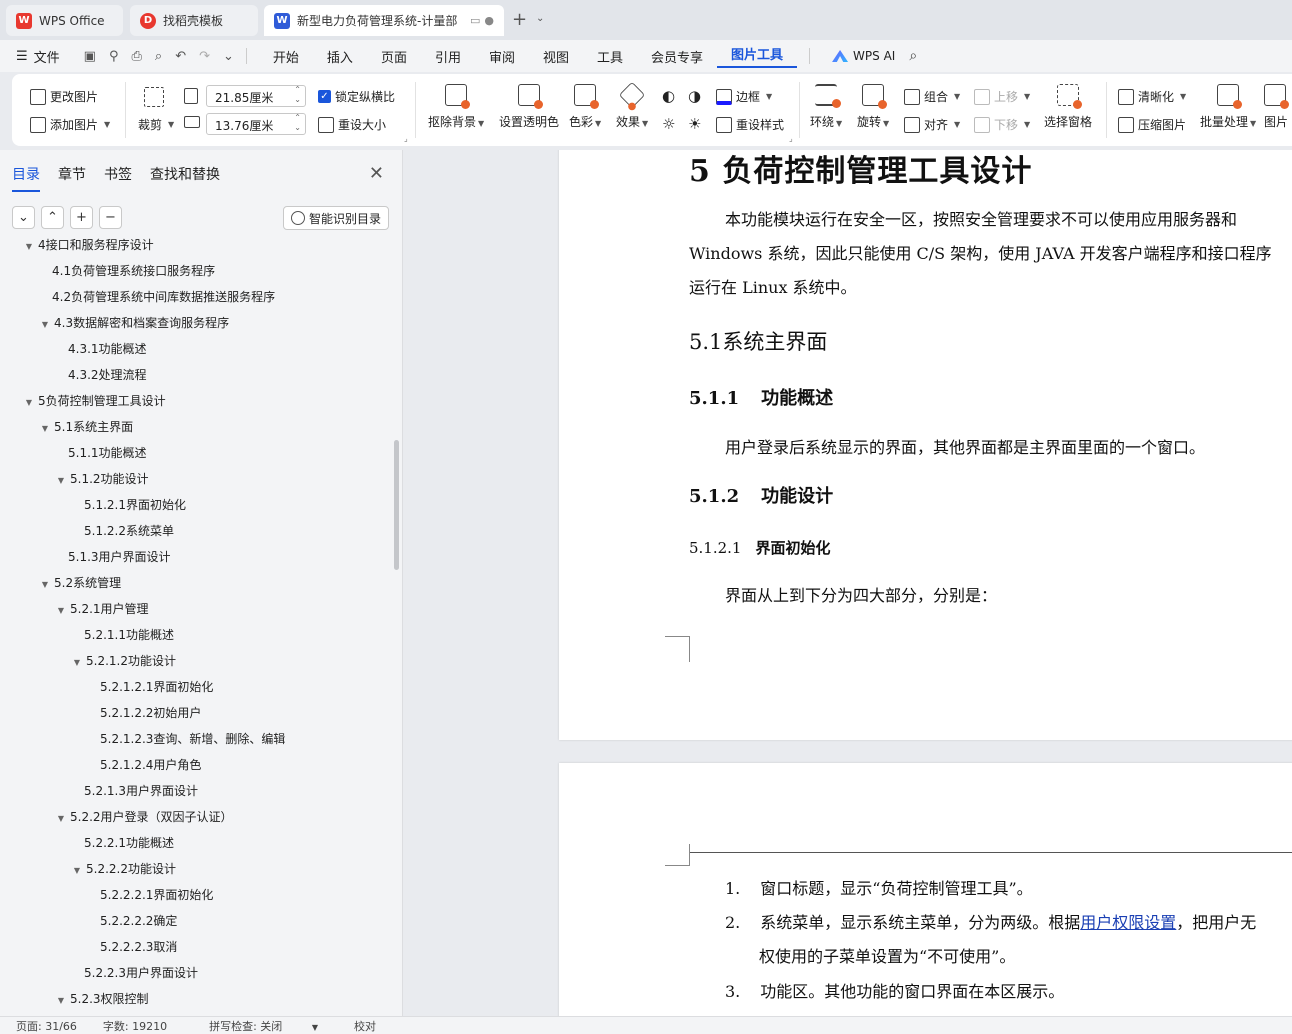 The width and height of the screenshot is (1292, 1034). What do you see at coordinates (197, 427) in the screenshot?
I see `toc-item: ▼ 5.1系统主界面` at bounding box center [197, 427].